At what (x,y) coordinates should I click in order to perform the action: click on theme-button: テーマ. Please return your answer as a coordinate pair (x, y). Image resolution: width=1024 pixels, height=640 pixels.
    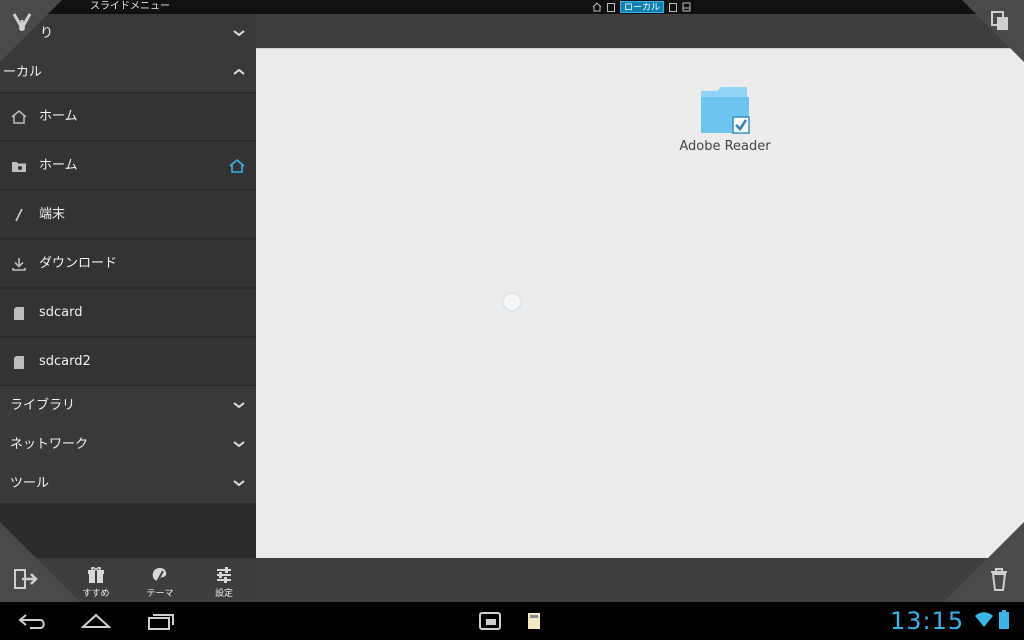
    Looking at the image, I should click on (160, 580).